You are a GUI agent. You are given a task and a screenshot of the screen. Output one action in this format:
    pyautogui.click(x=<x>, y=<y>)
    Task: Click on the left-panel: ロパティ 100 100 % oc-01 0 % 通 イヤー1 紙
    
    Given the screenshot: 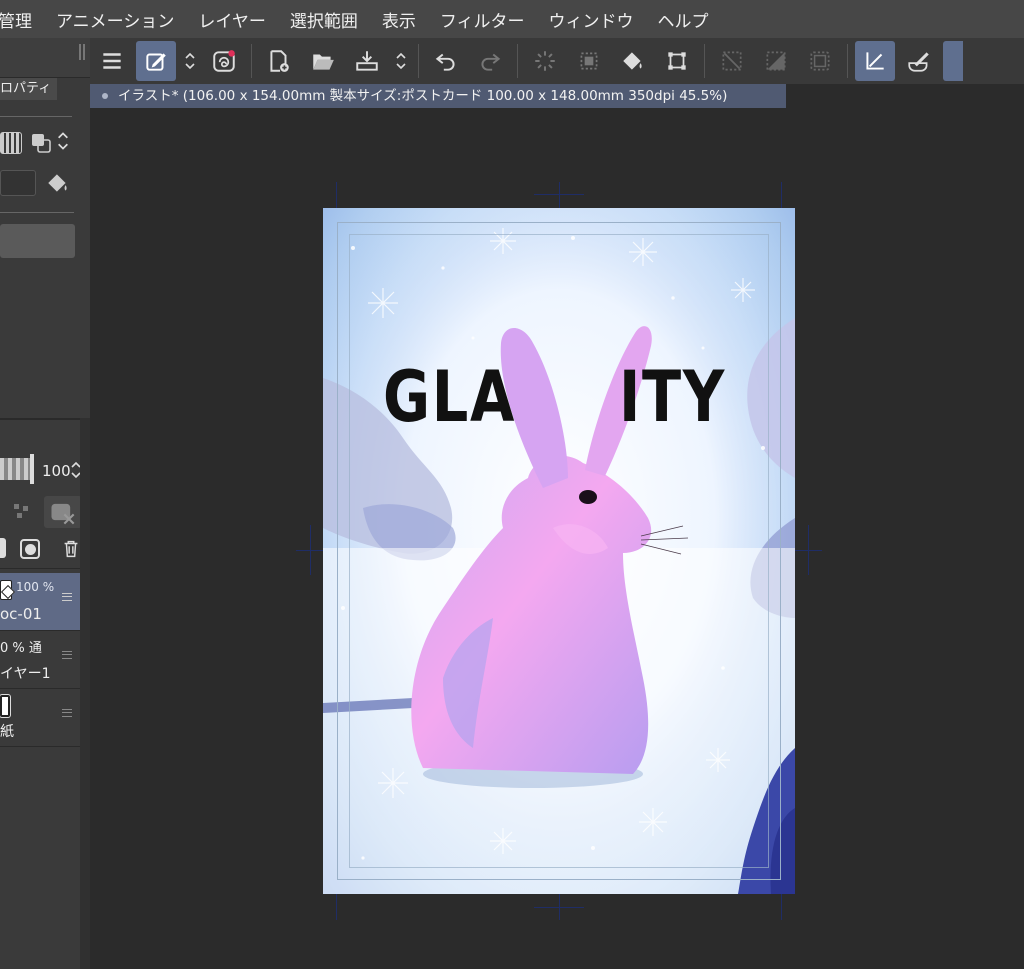 What is the action you would take?
    pyautogui.click(x=45, y=503)
    